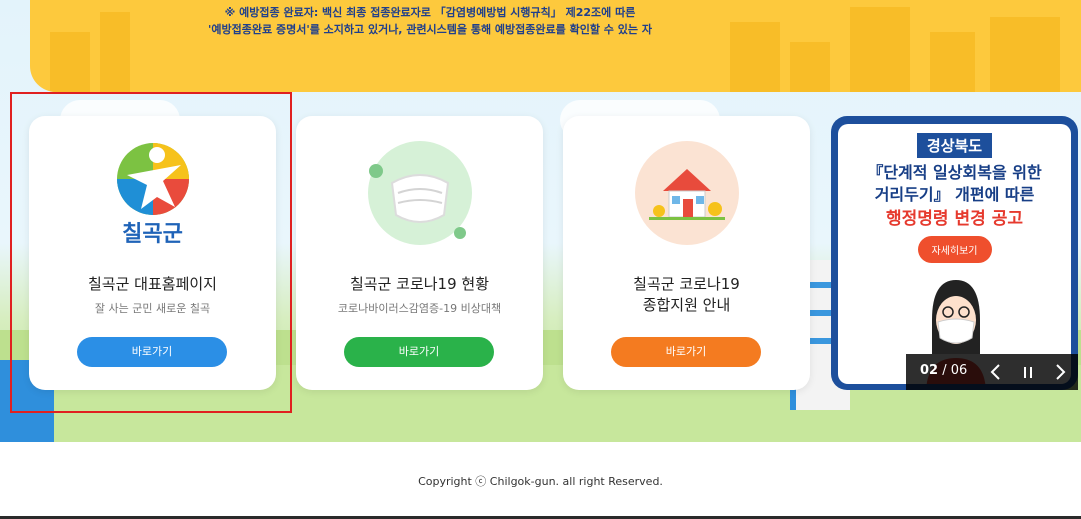 The height and width of the screenshot is (519, 1081). I want to click on mask-icon, so click(420, 193).